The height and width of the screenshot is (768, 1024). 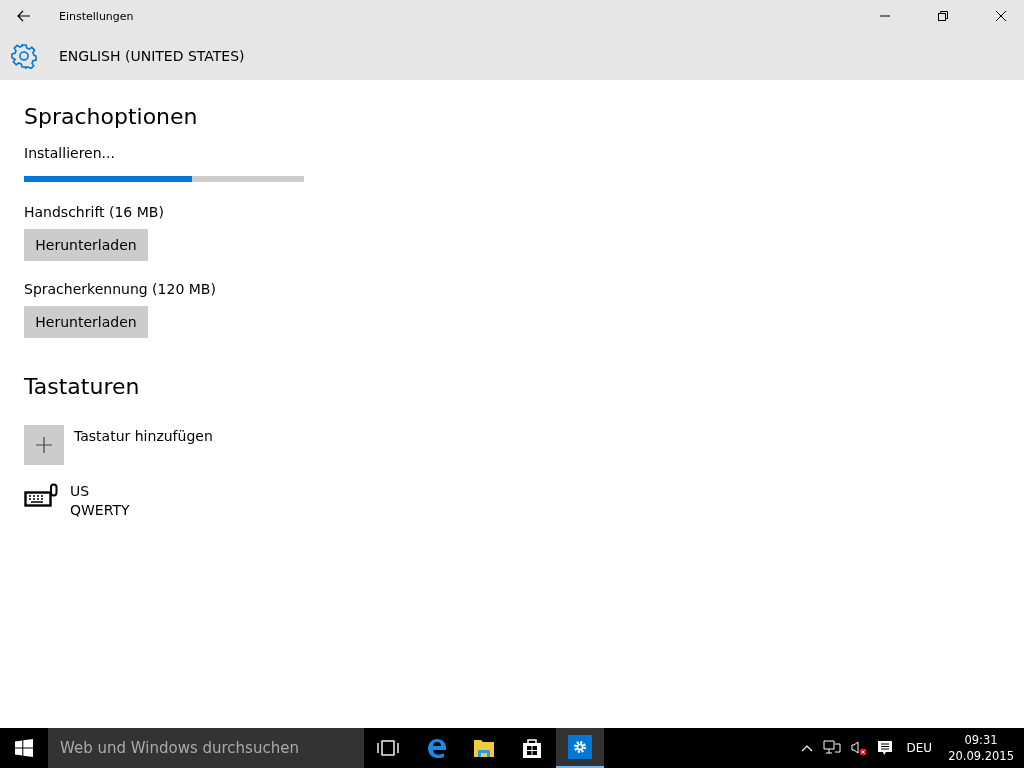 What do you see at coordinates (1001, 16) in the screenshot?
I see `close-icon` at bounding box center [1001, 16].